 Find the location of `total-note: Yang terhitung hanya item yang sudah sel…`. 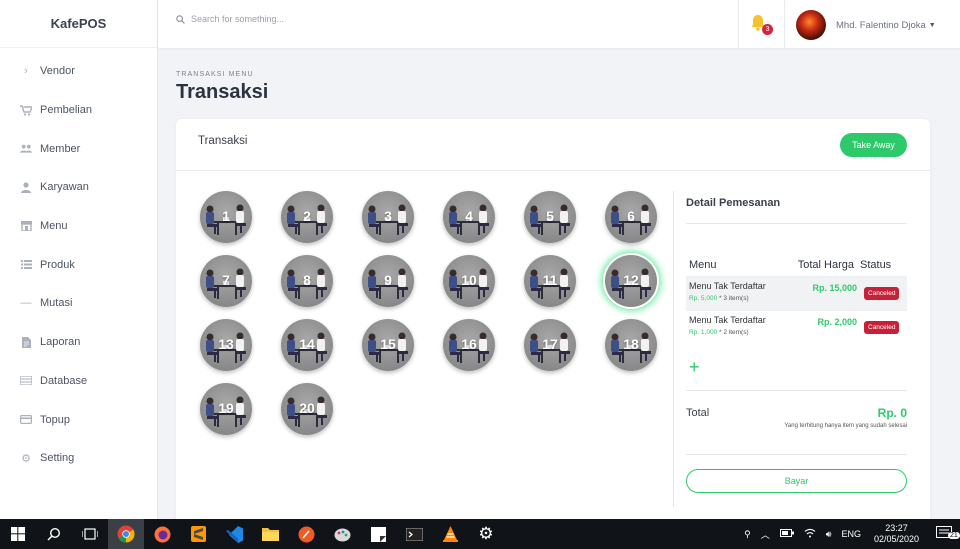

total-note: Yang terhitung hanya item yang sudah sel… is located at coordinates (845, 426).